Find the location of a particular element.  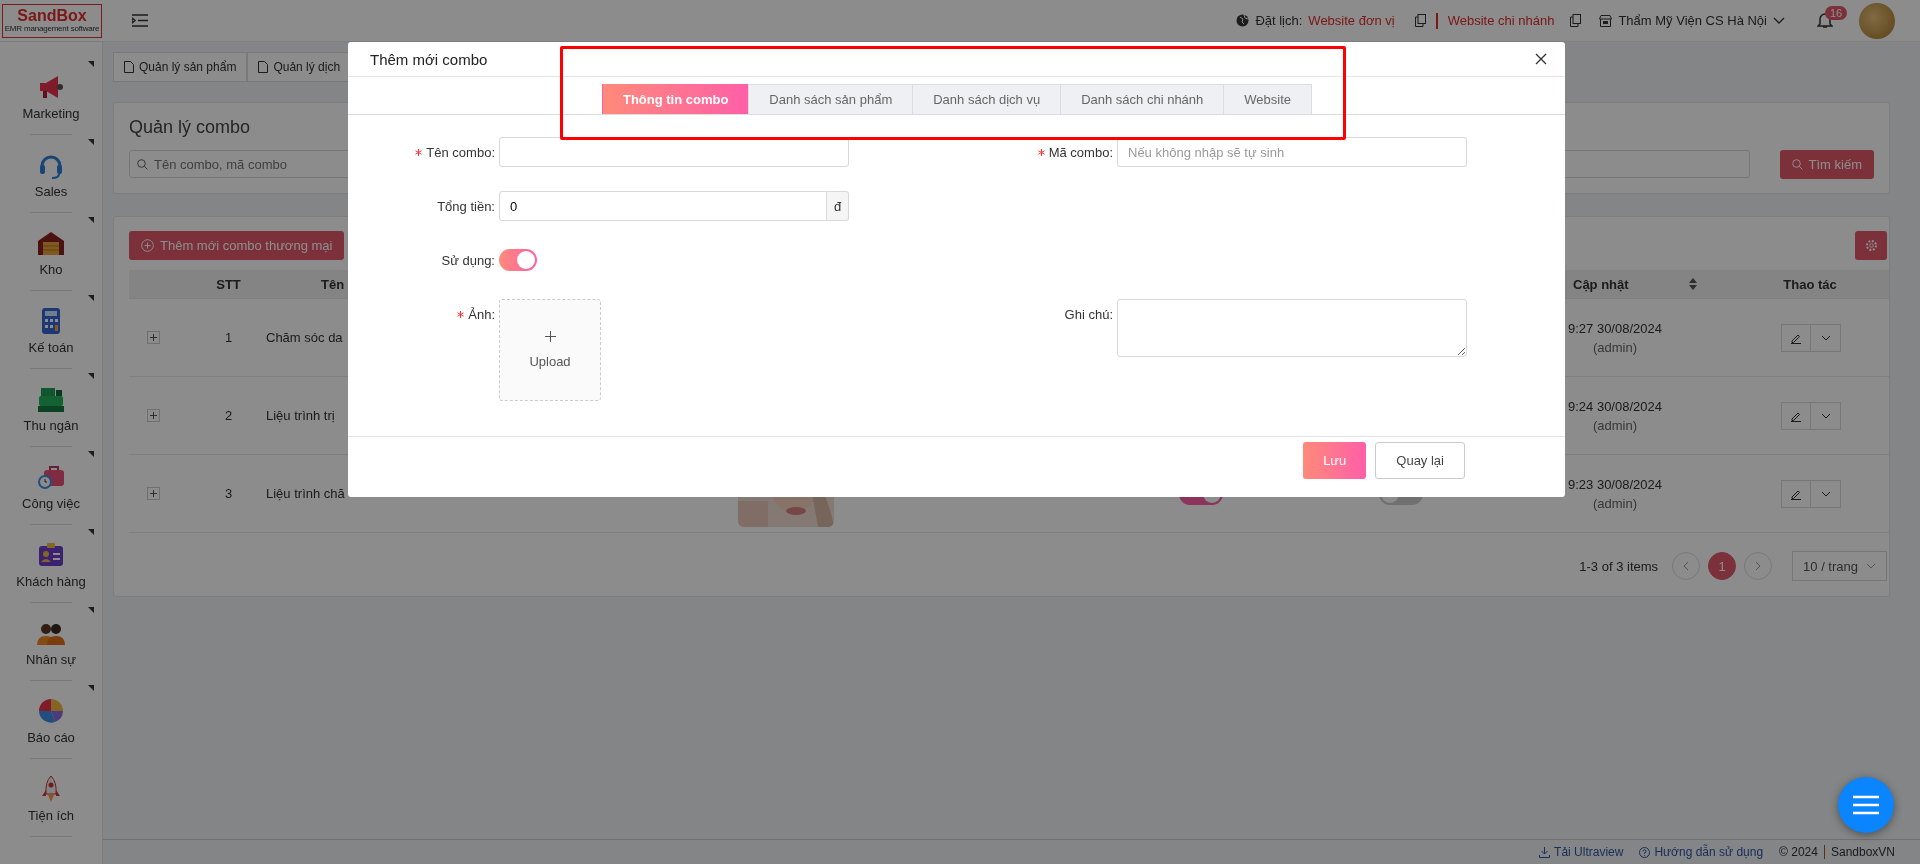

chevron-right-icon is located at coordinates (1758, 566).